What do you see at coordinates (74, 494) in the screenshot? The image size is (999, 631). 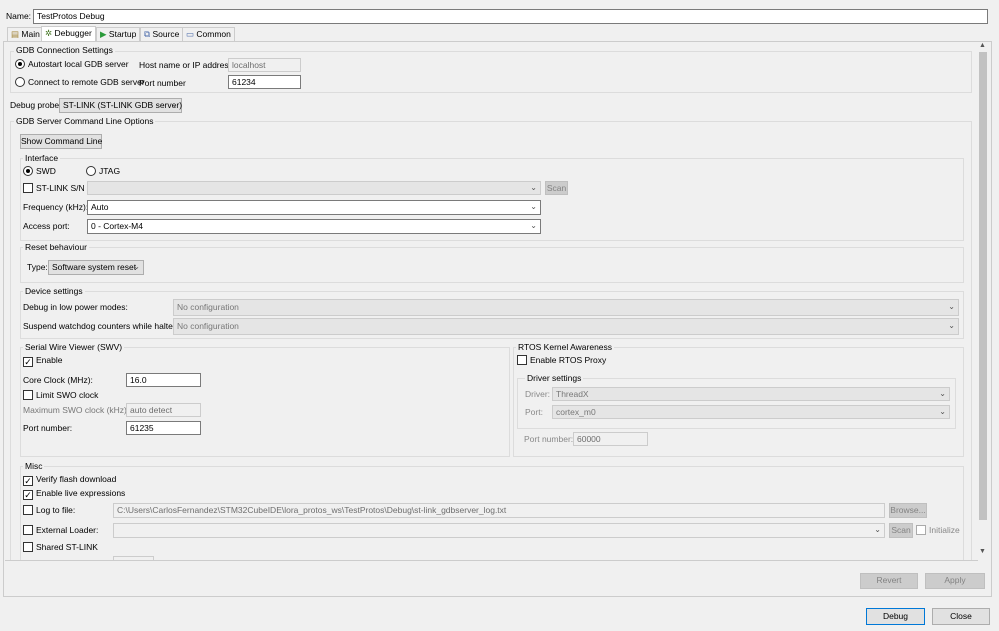 I see `live-expressions-checkbox: ✓ Enable live expressions` at bounding box center [74, 494].